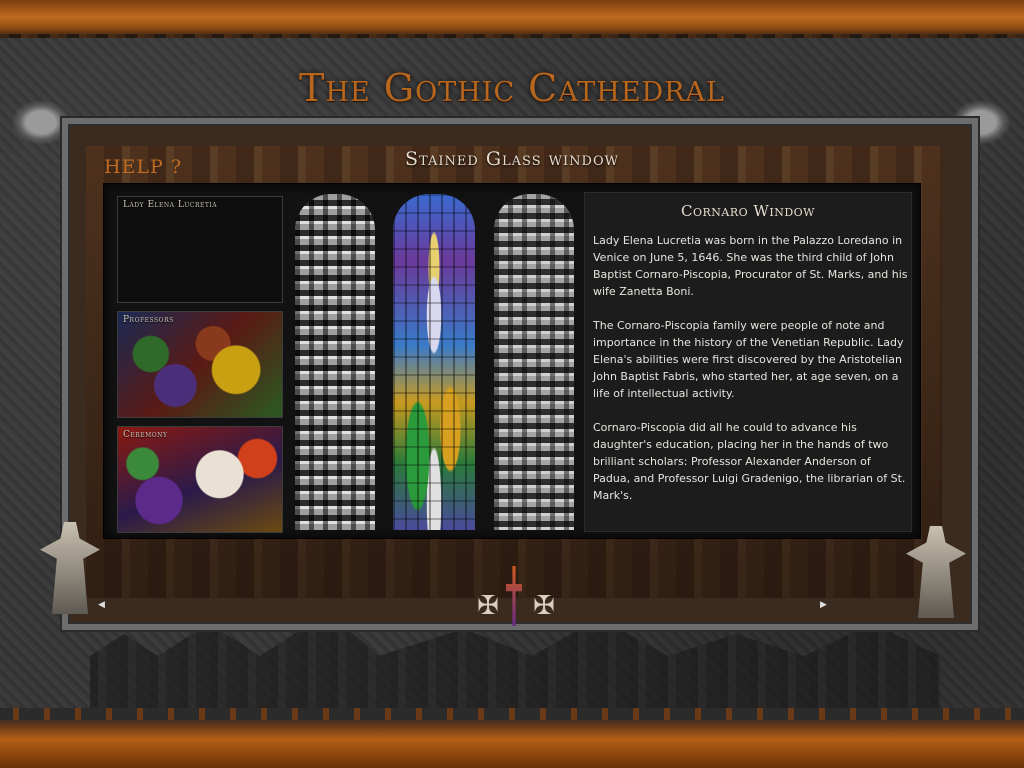 This screenshot has height=768, width=1024. I want to click on stained-glass-right-icon, so click(534, 362).